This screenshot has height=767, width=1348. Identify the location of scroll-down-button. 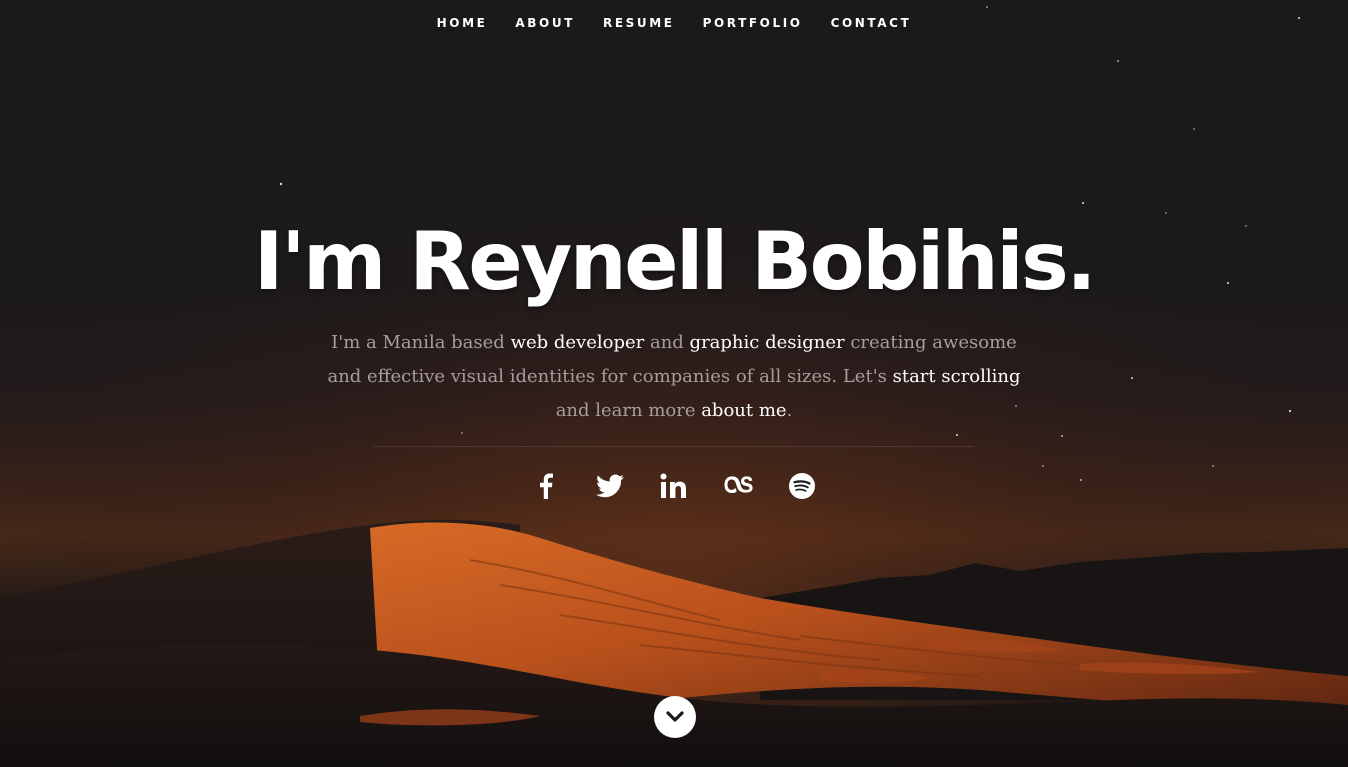
(675, 717).